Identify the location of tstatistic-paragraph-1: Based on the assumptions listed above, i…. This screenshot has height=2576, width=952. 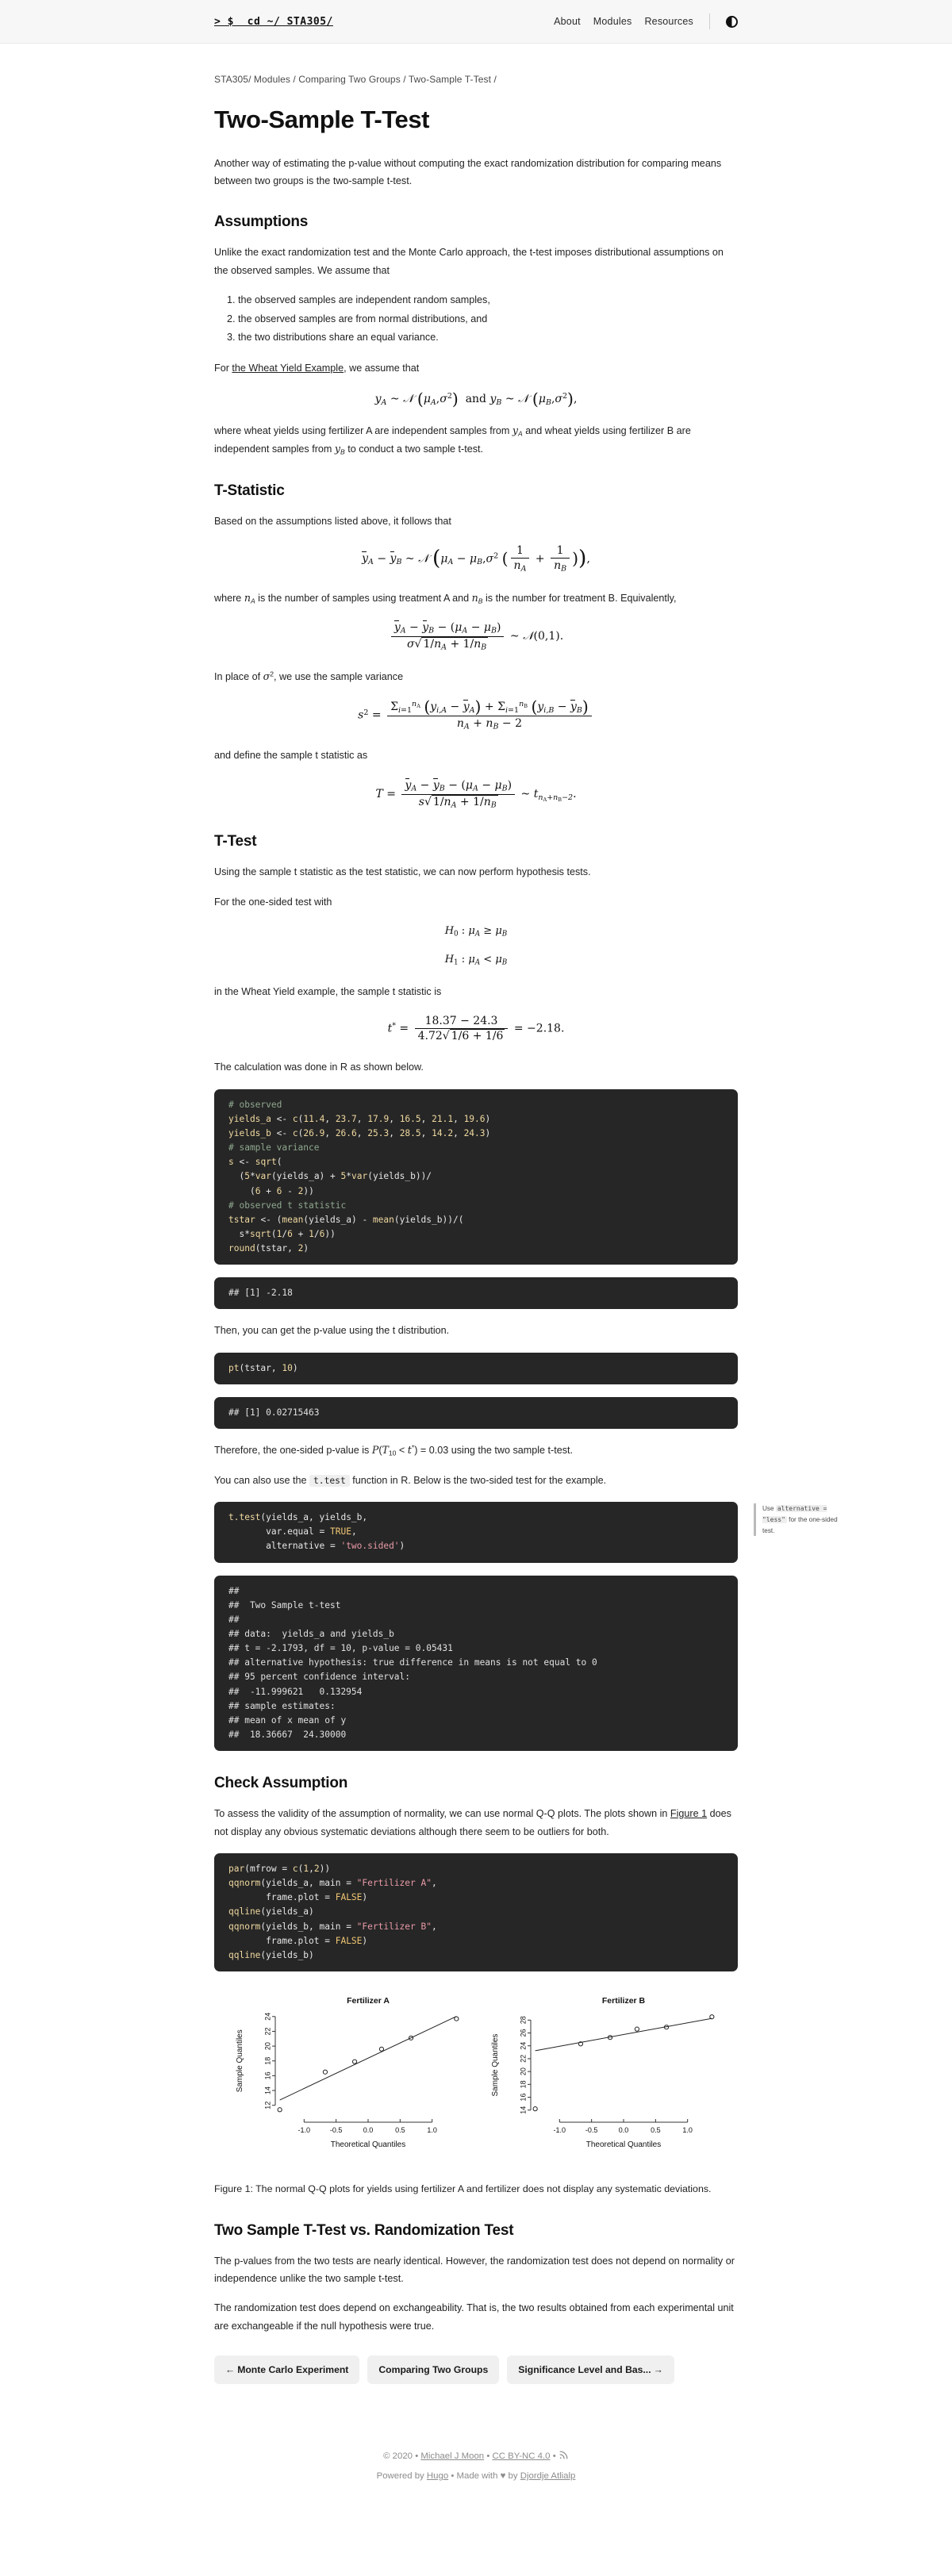
(332, 521).